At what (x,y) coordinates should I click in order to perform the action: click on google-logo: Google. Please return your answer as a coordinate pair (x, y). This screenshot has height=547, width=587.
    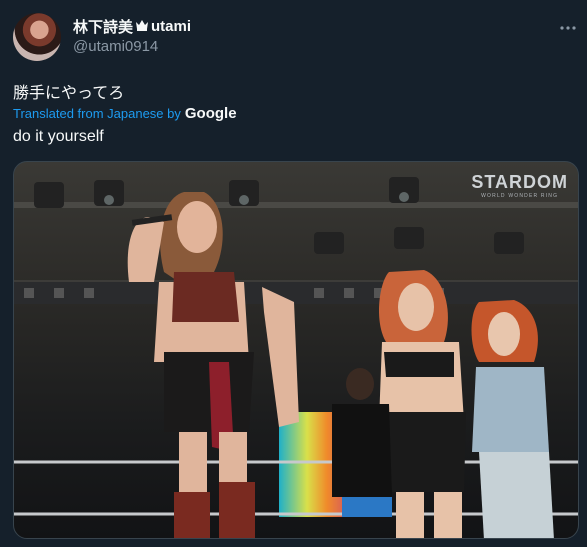
    Looking at the image, I should click on (210, 113).